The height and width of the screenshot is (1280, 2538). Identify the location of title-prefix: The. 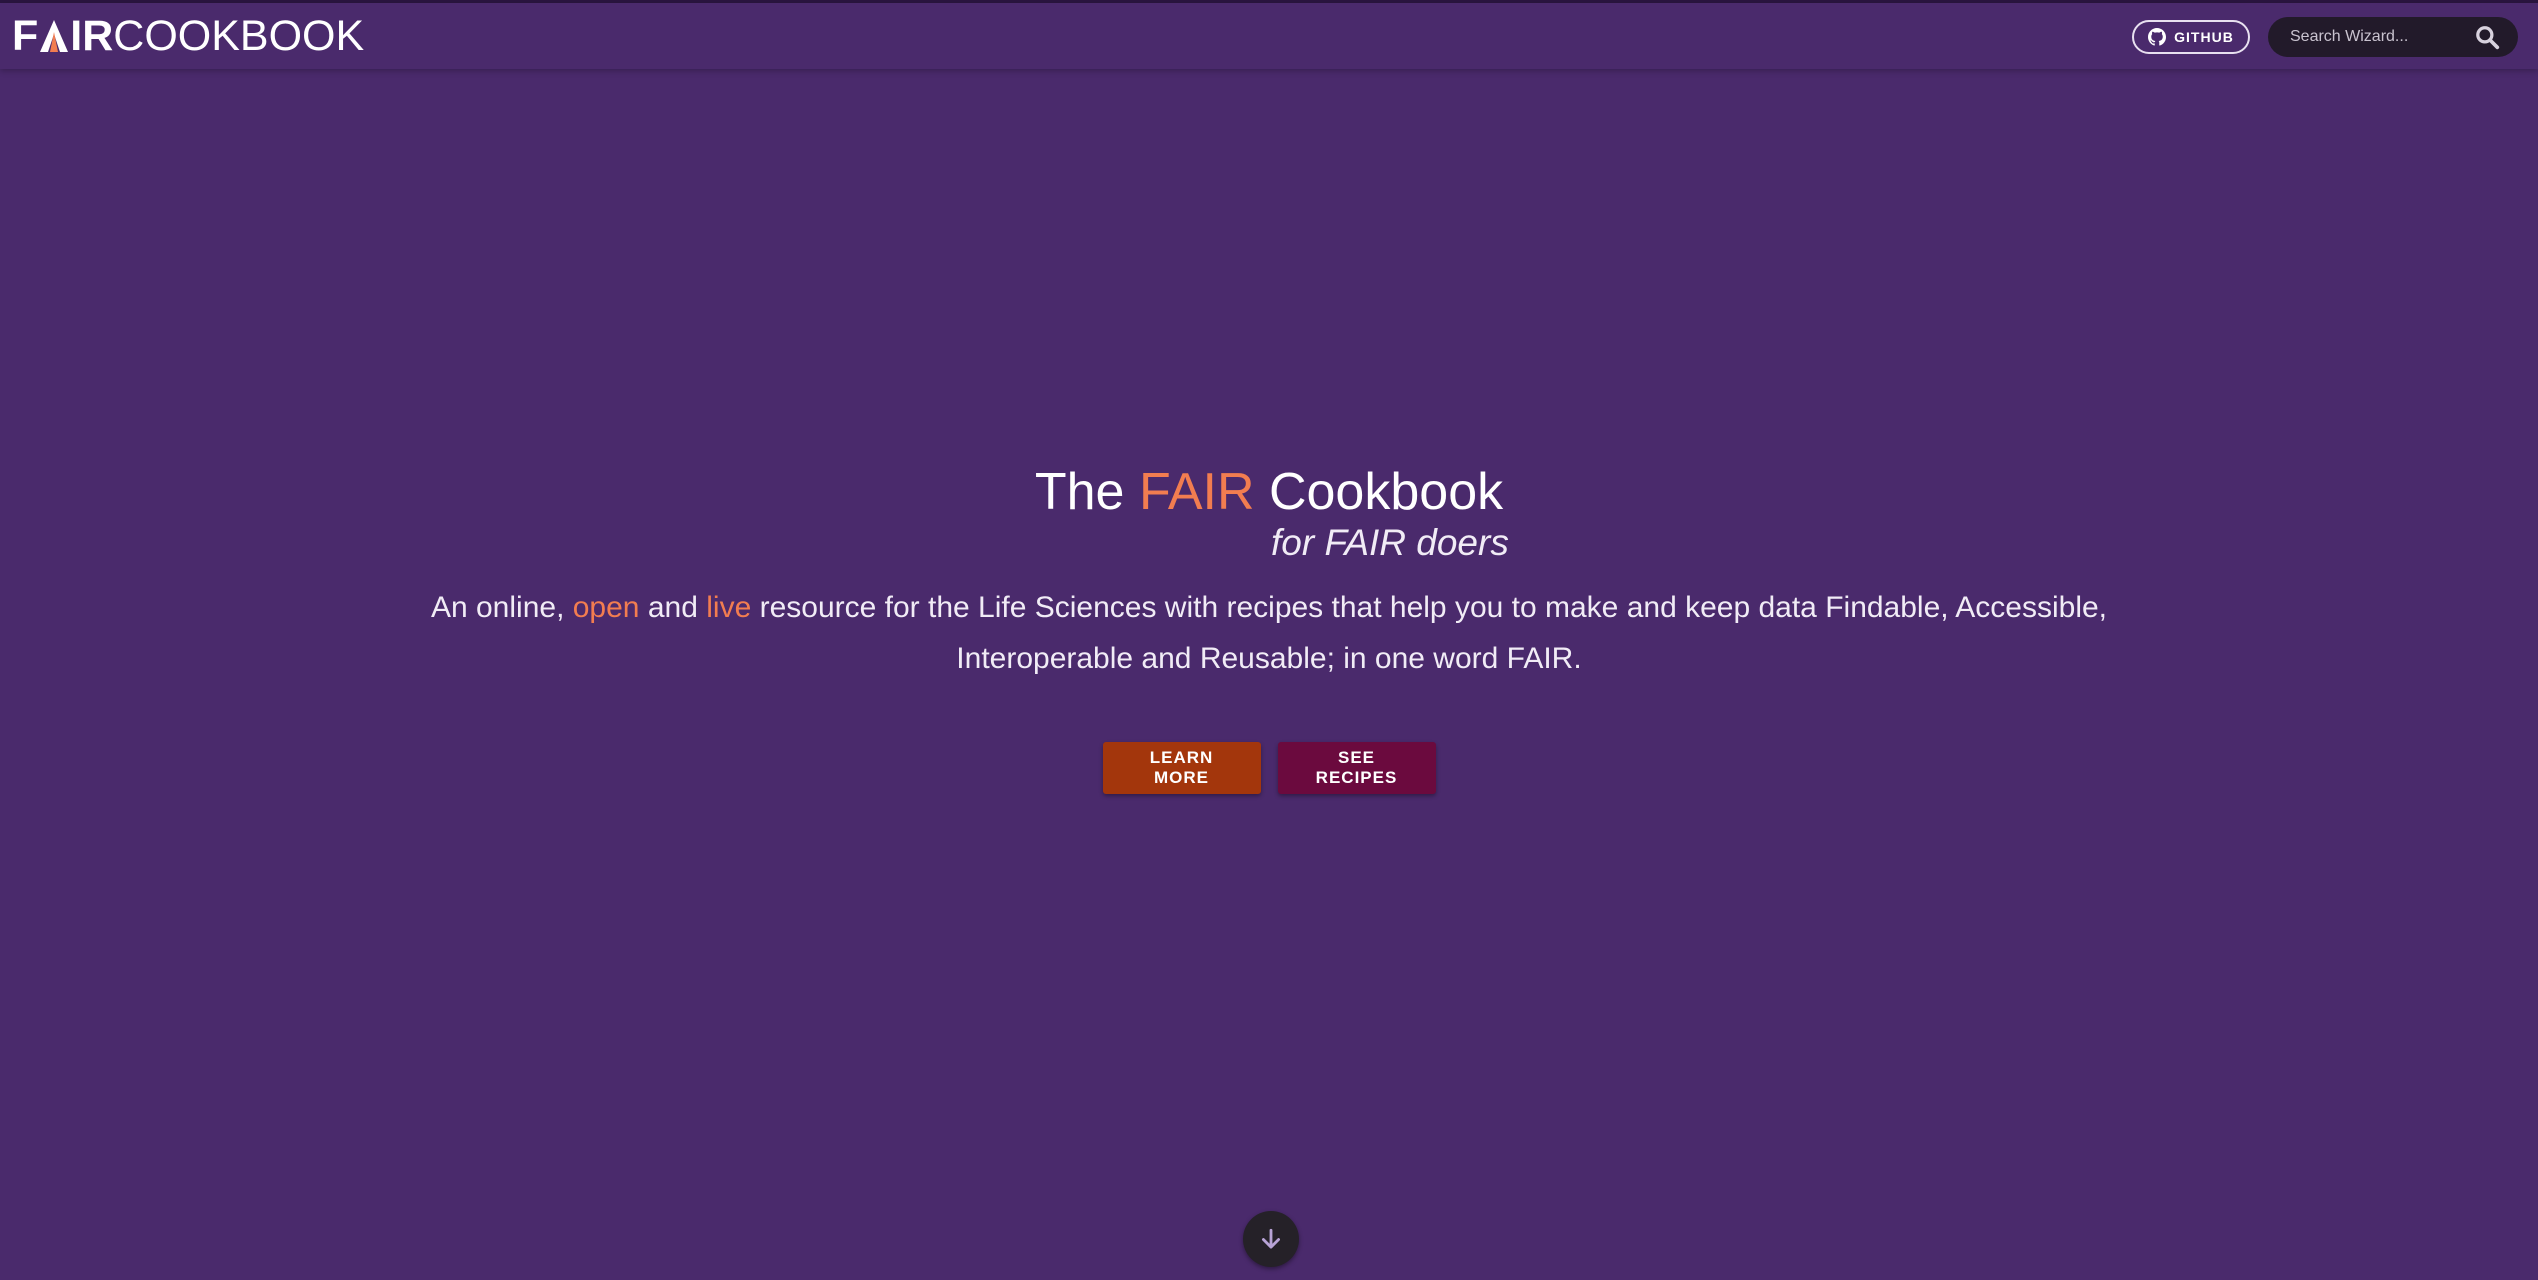
(1086, 492).